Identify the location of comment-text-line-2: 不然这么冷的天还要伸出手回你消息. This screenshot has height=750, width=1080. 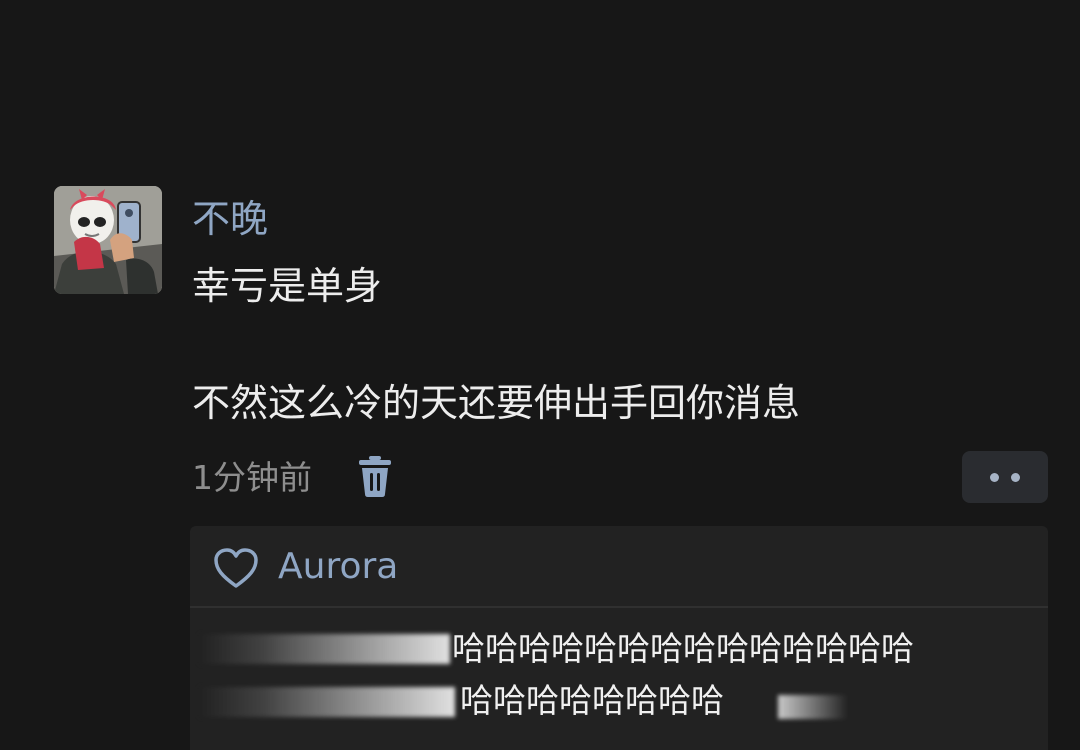
(496, 403).